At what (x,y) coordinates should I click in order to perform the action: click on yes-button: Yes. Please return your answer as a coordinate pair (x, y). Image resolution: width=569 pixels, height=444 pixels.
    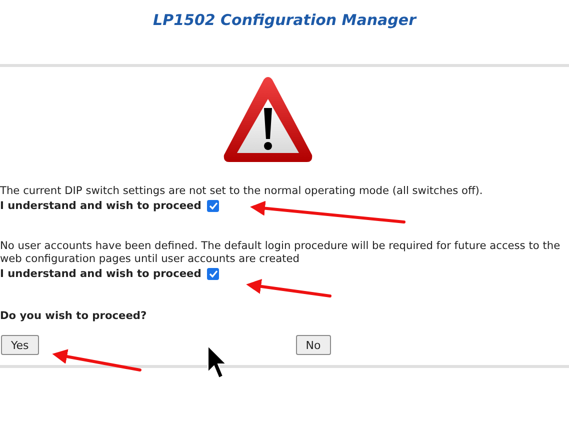
    Looking at the image, I should click on (20, 345).